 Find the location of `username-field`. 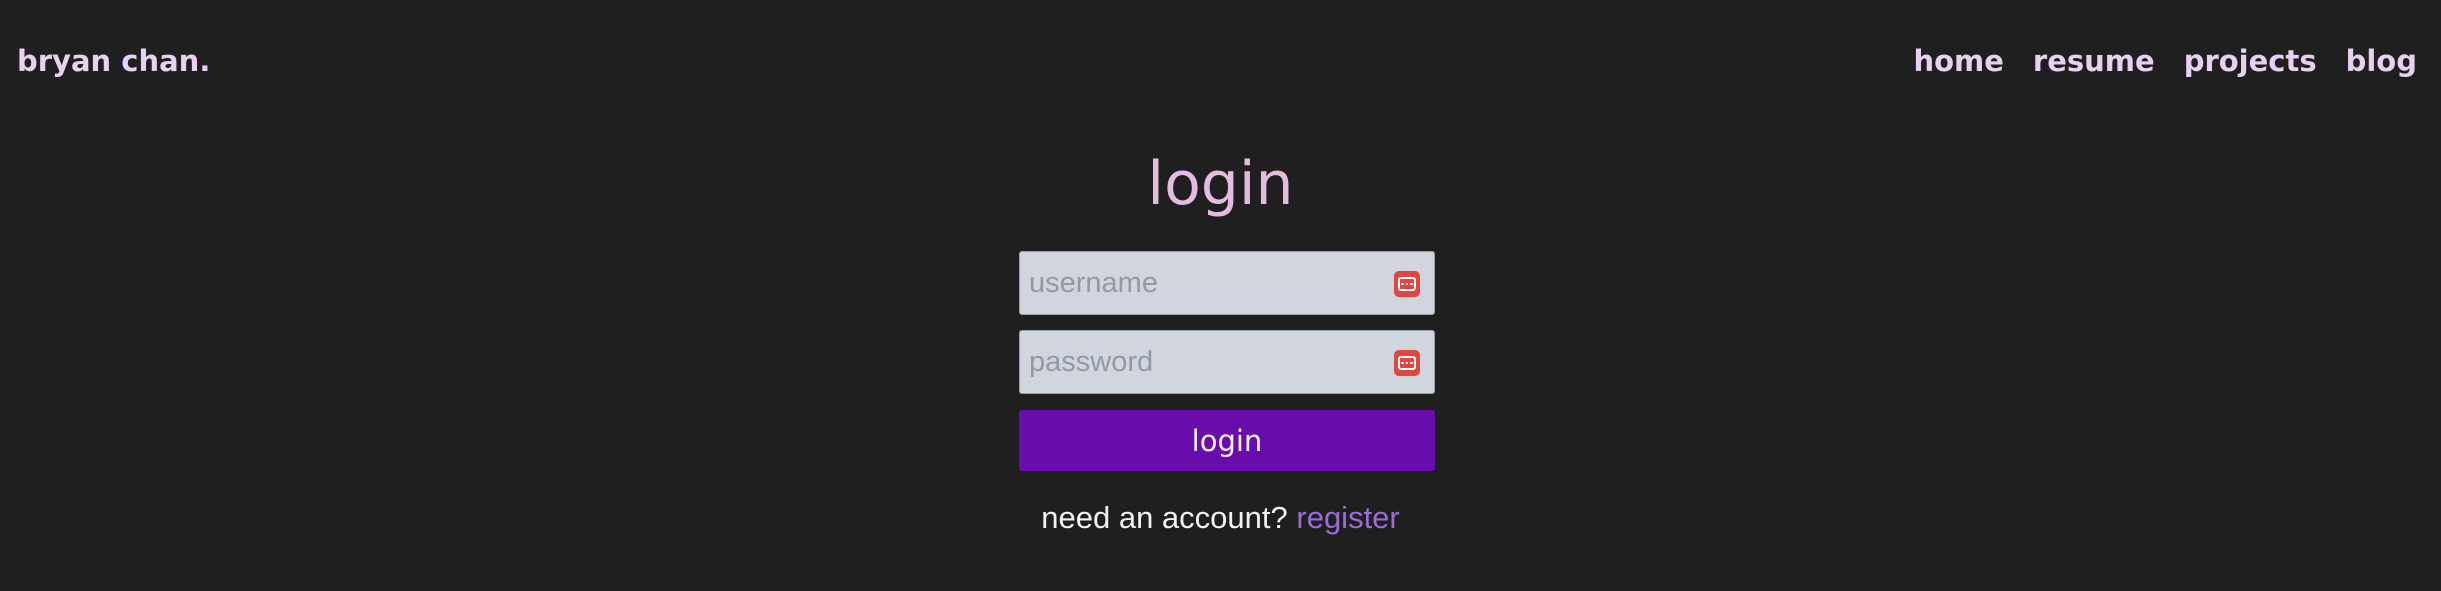

username-field is located at coordinates (1227, 283).